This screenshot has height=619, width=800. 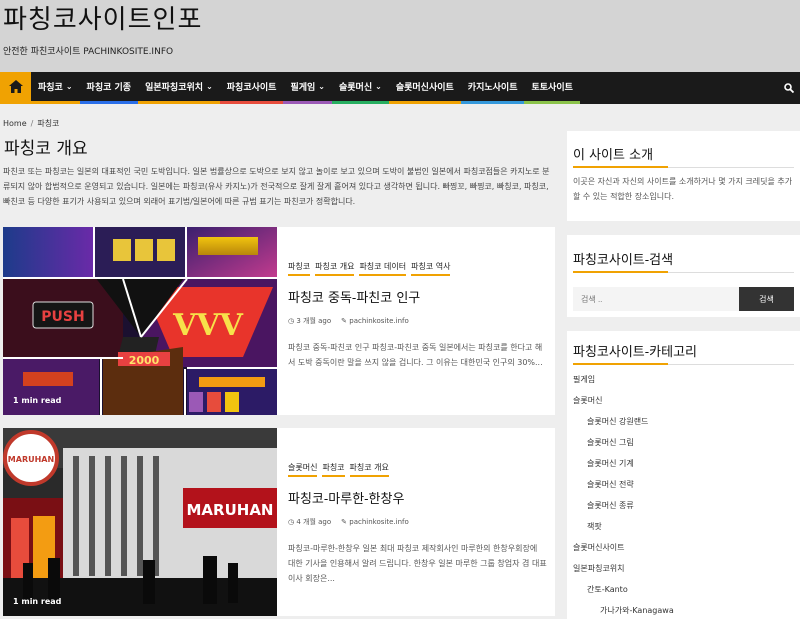 What do you see at coordinates (683, 568) in the screenshot?
I see `category-item: 일본파칭코위치` at bounding box center [683, 568].